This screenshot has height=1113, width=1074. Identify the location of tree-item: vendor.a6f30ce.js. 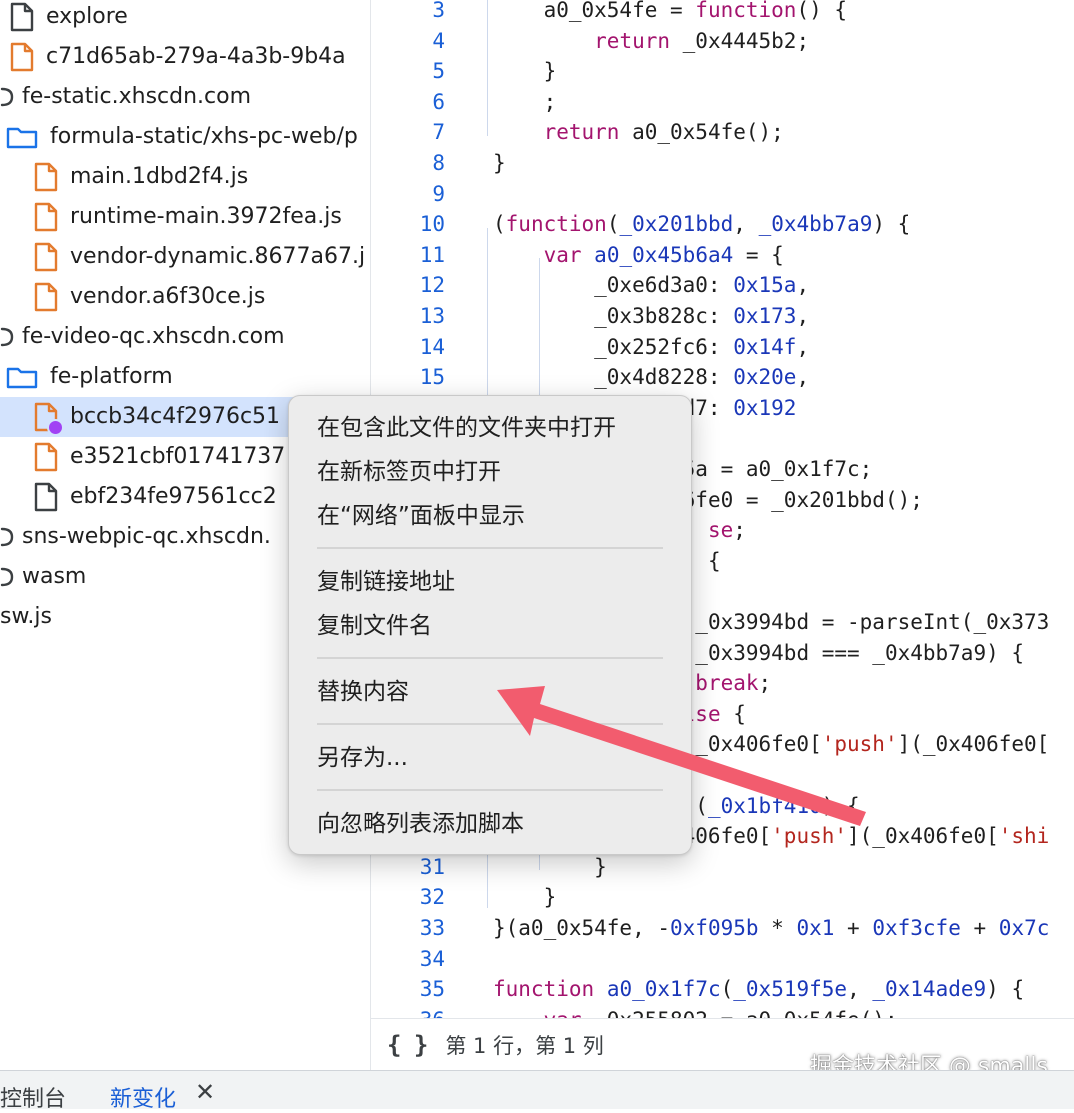
(185, 297).